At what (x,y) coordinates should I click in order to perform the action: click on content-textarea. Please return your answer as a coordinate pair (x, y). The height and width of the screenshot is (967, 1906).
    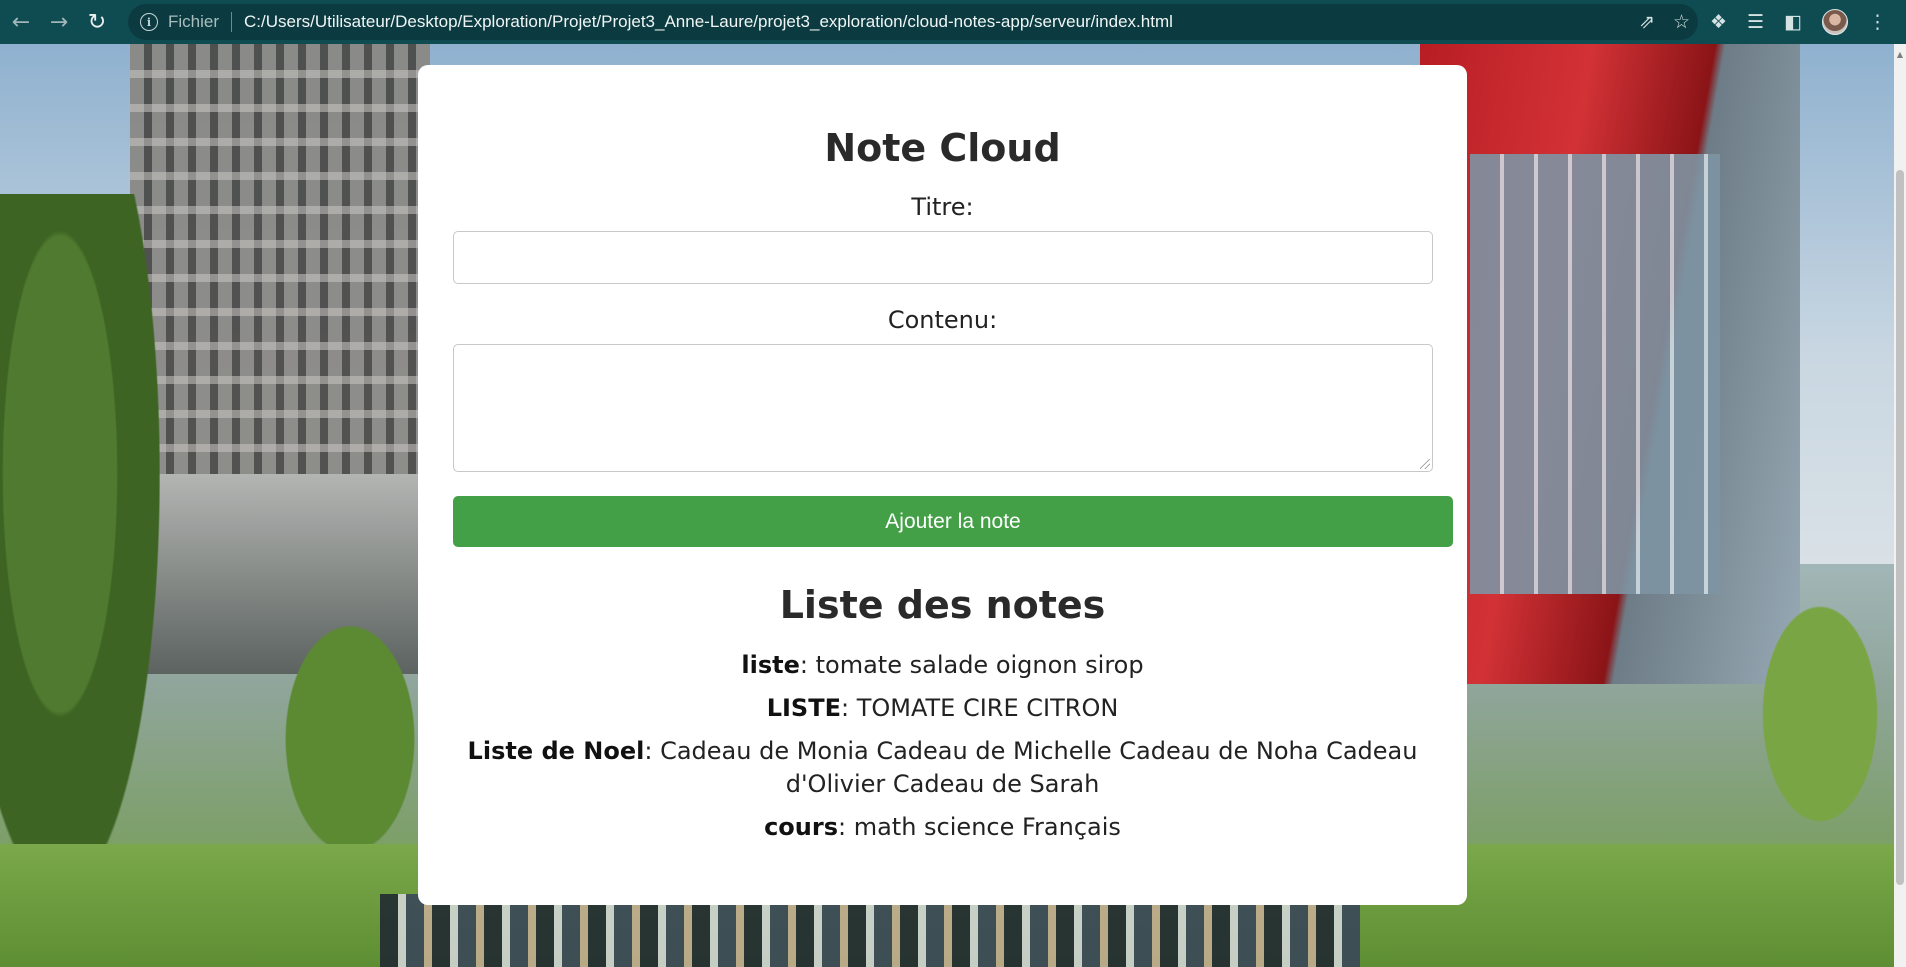
    Looking at the image, I should click on (943, 408).